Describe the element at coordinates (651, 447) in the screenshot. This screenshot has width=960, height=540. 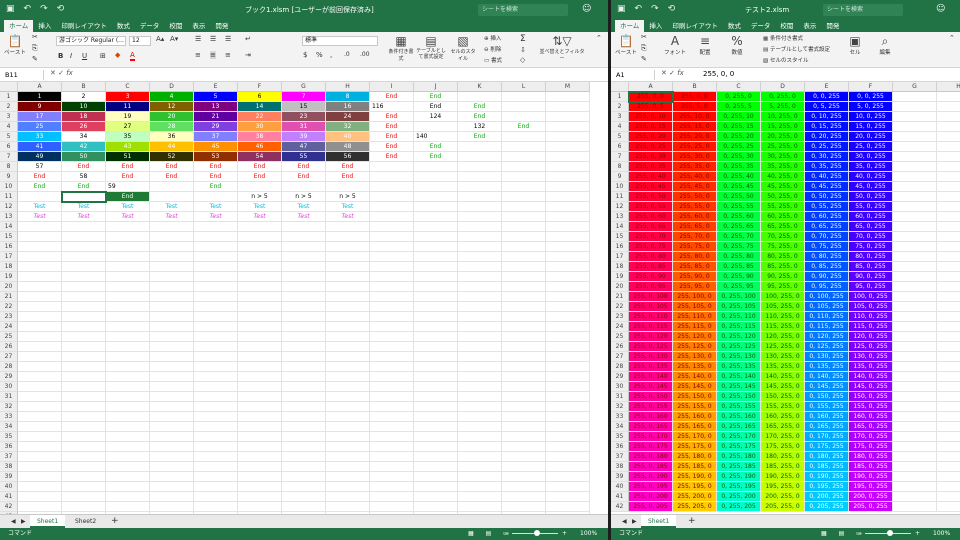
I see `table-cell: 255, 0, 175` at that location.